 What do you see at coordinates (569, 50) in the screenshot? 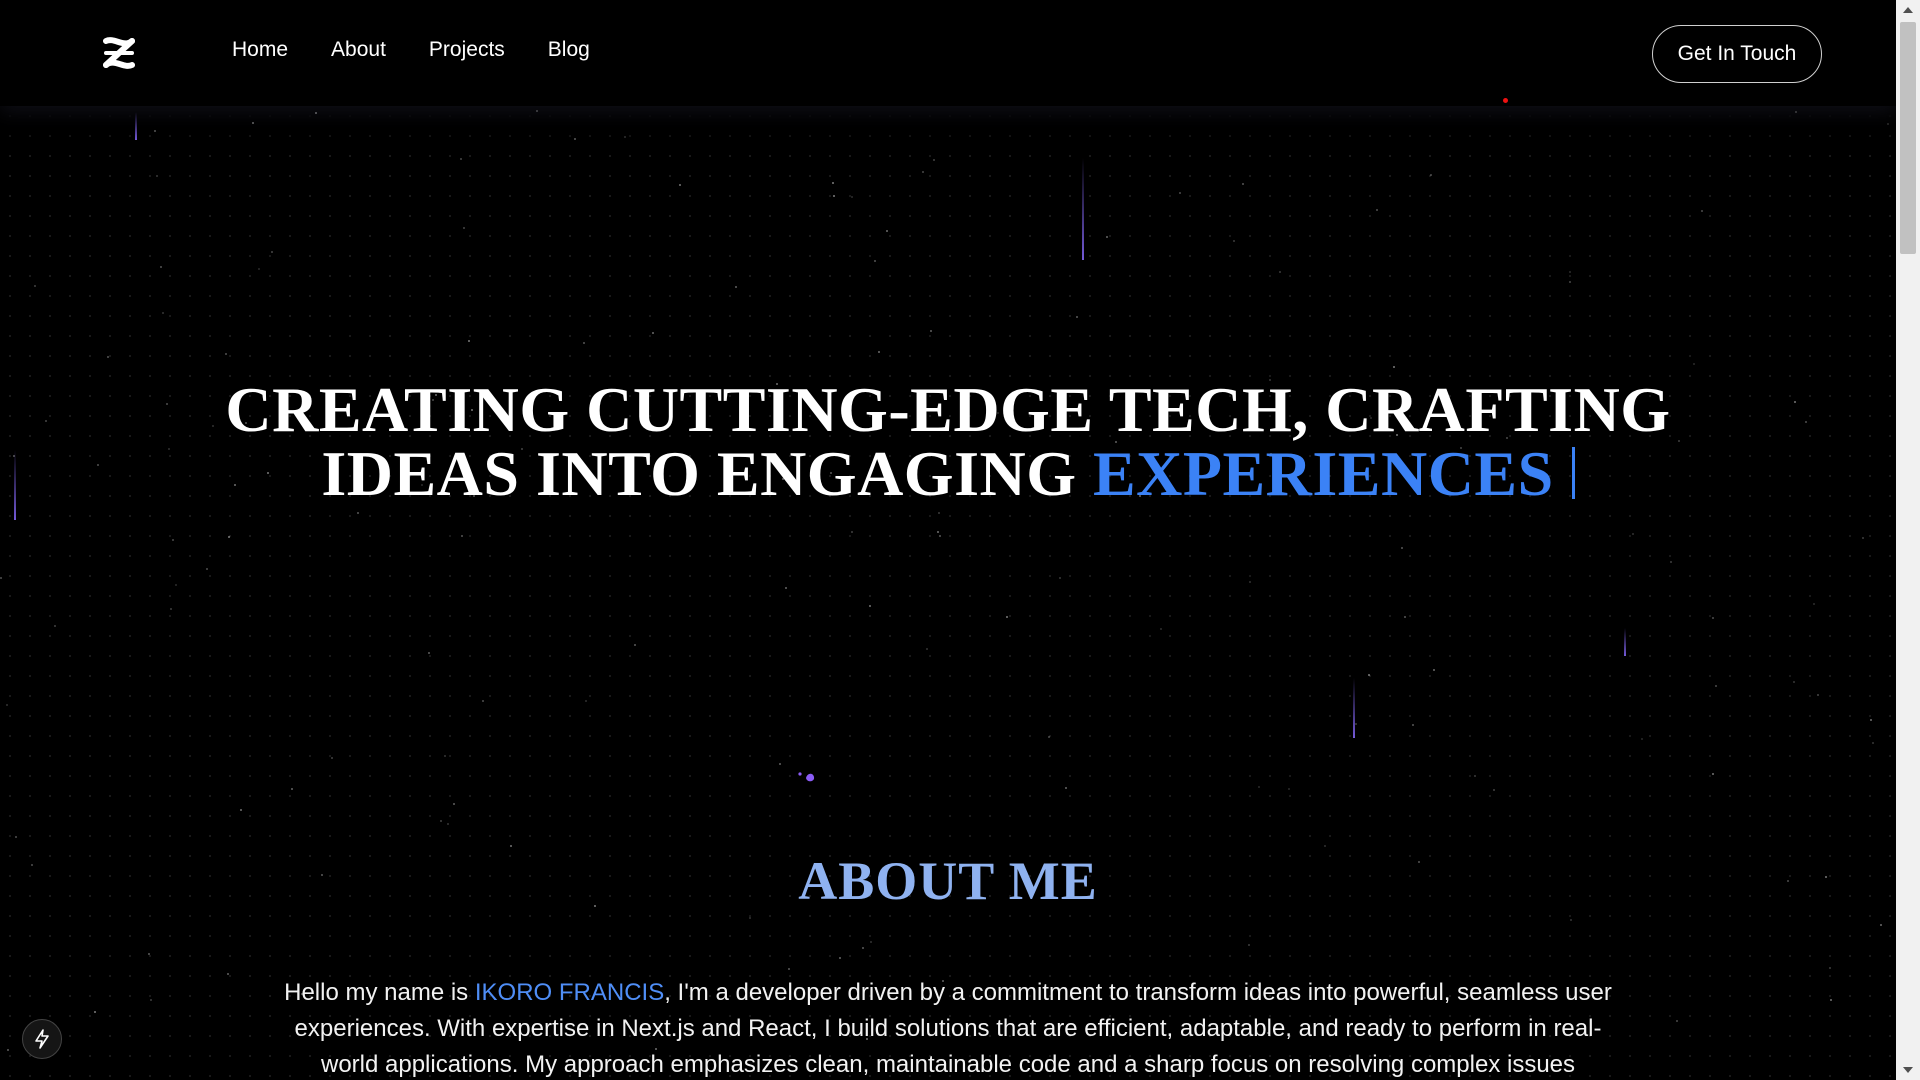
I see `nav-link-blog: Blog` at bounding box center [569, 50].